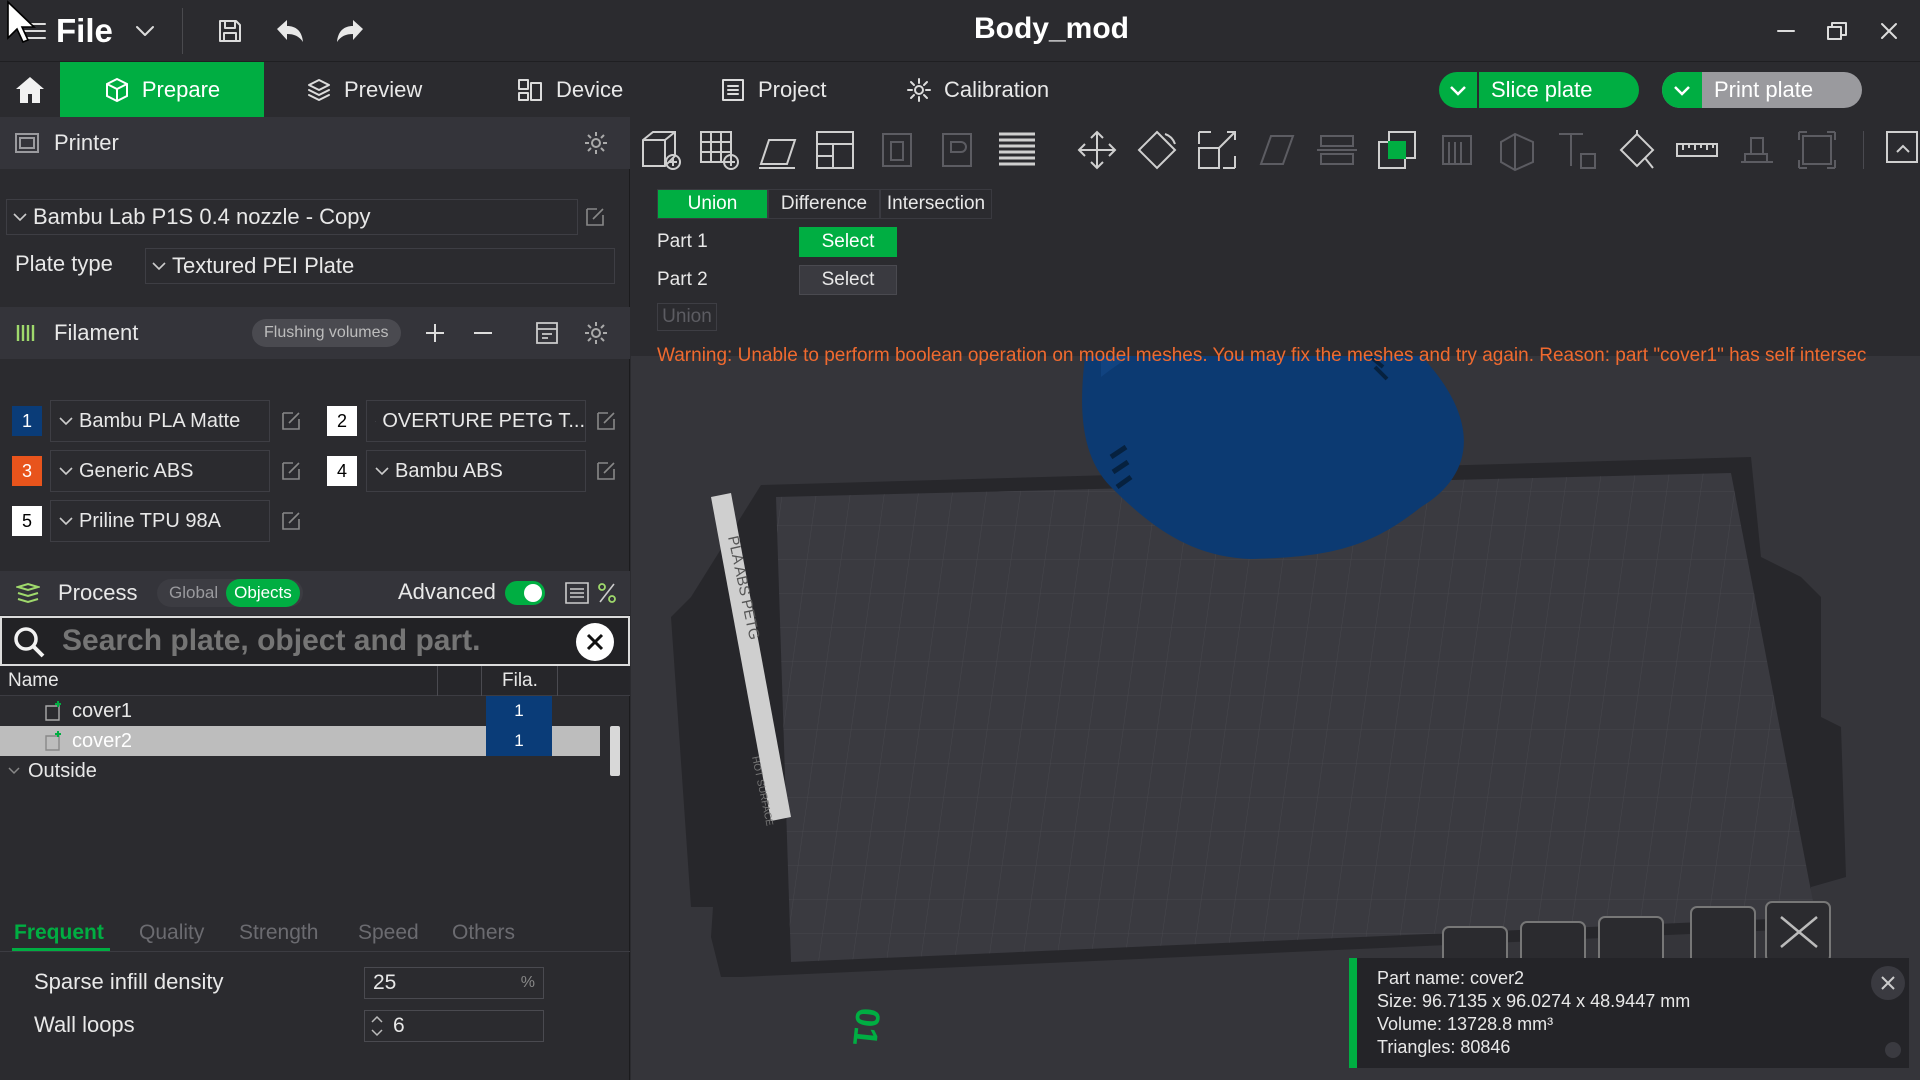  What do you see at coordinates (98, 592) in the screenshot?
I see `process-section-title: Process` at bounding box center [98, 592].